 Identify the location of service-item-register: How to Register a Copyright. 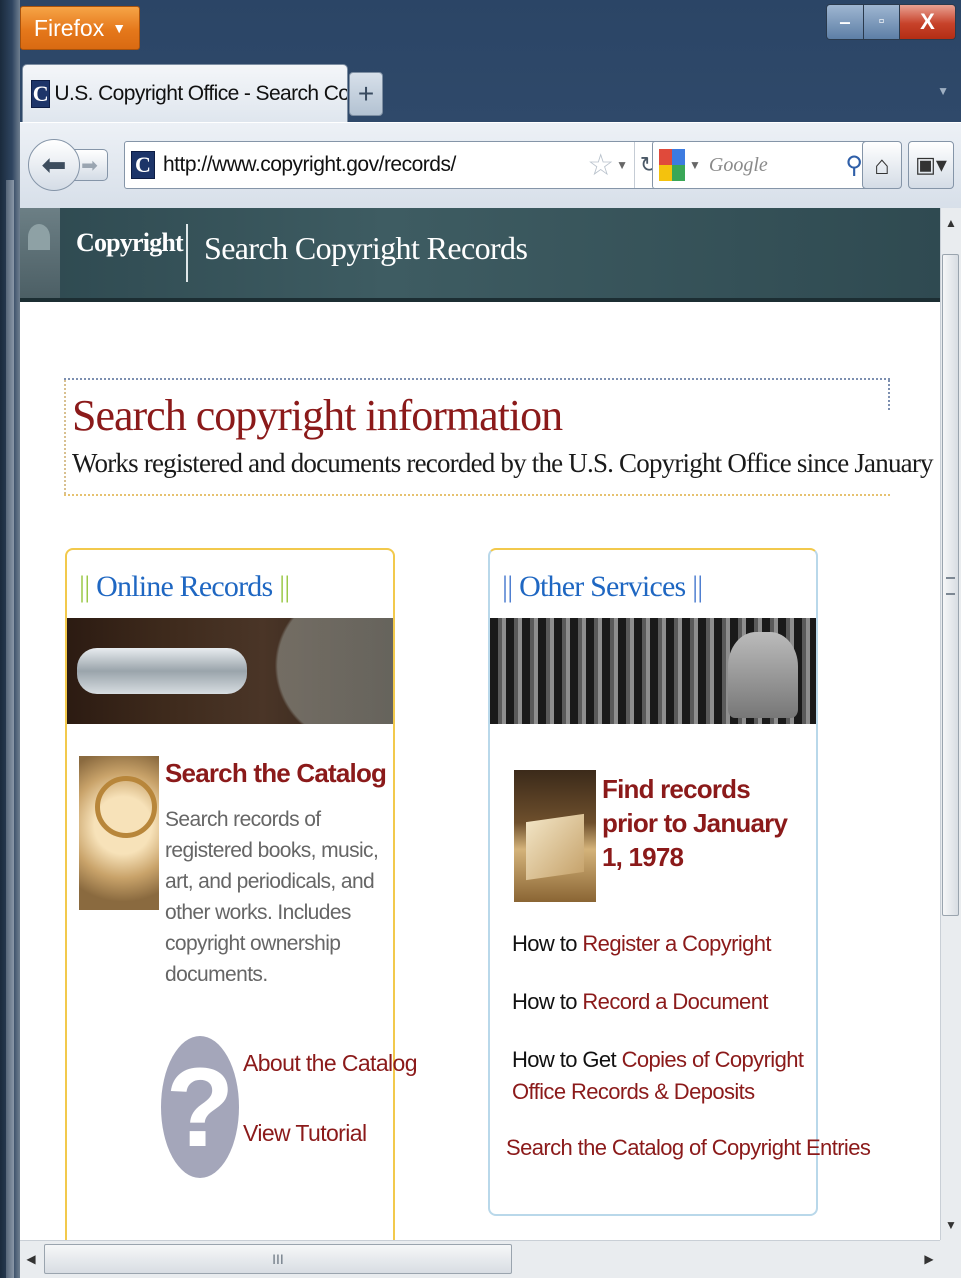
(642, 944).